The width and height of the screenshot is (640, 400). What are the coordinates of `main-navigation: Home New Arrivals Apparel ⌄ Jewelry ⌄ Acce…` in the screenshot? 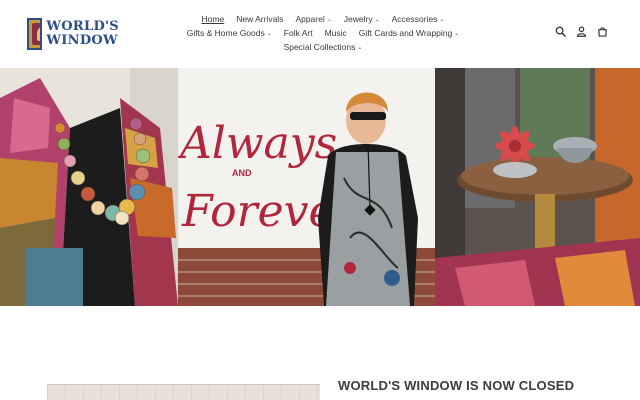 It's located at (323, 33).